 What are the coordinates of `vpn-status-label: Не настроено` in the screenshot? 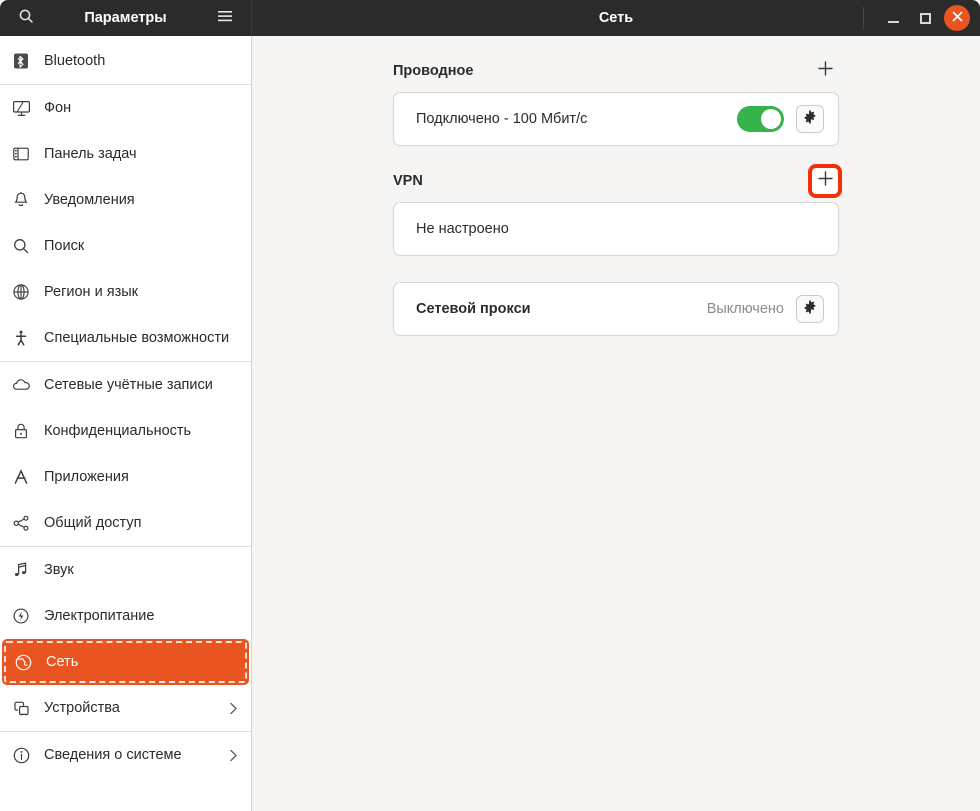 It's located at (462, 229).